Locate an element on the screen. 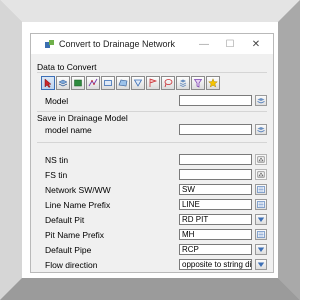 The image size is (320, 300). line-name-prefix-input: LINE is located at coordinates (215, 204).